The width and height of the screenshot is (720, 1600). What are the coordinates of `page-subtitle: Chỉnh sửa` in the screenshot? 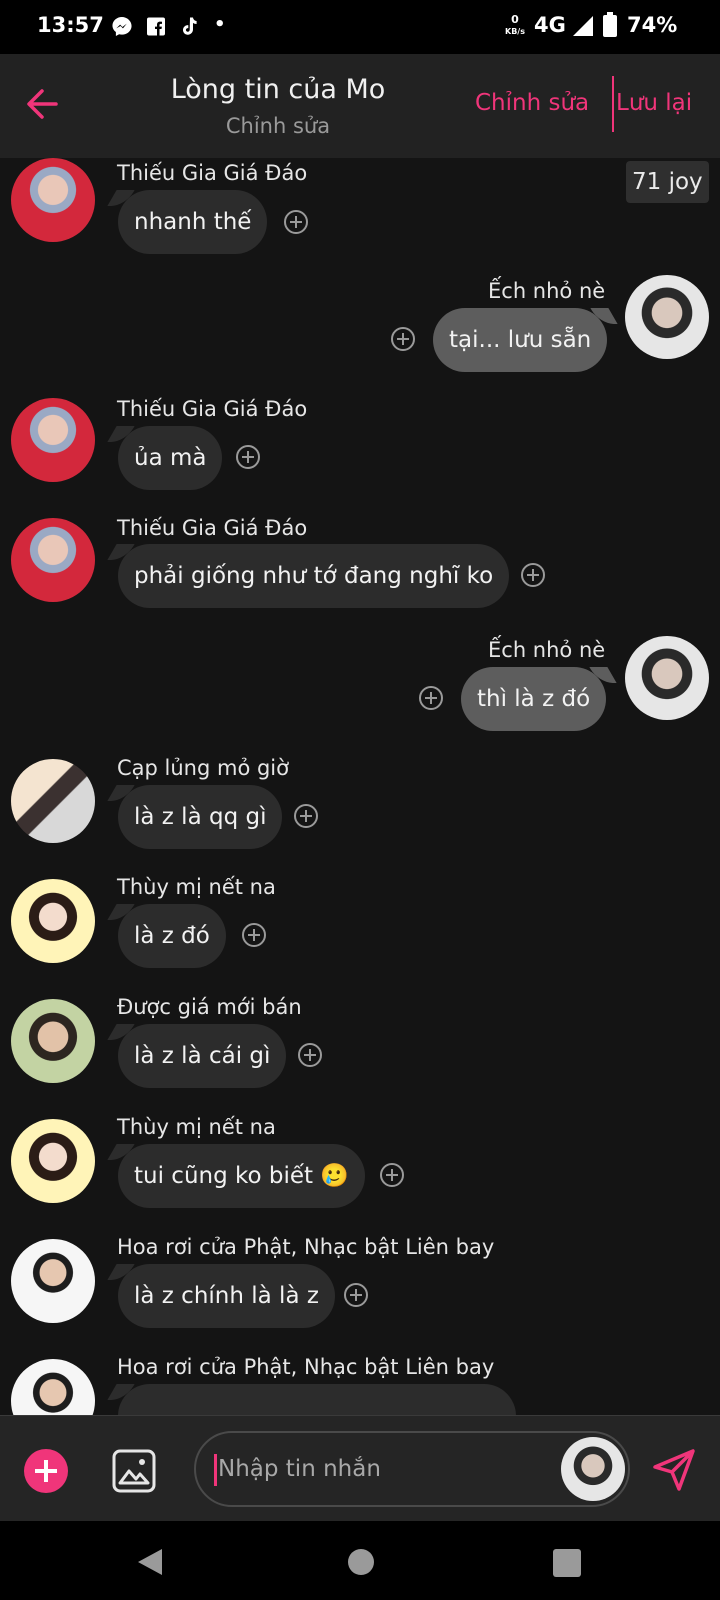 It's located at (278, 126).